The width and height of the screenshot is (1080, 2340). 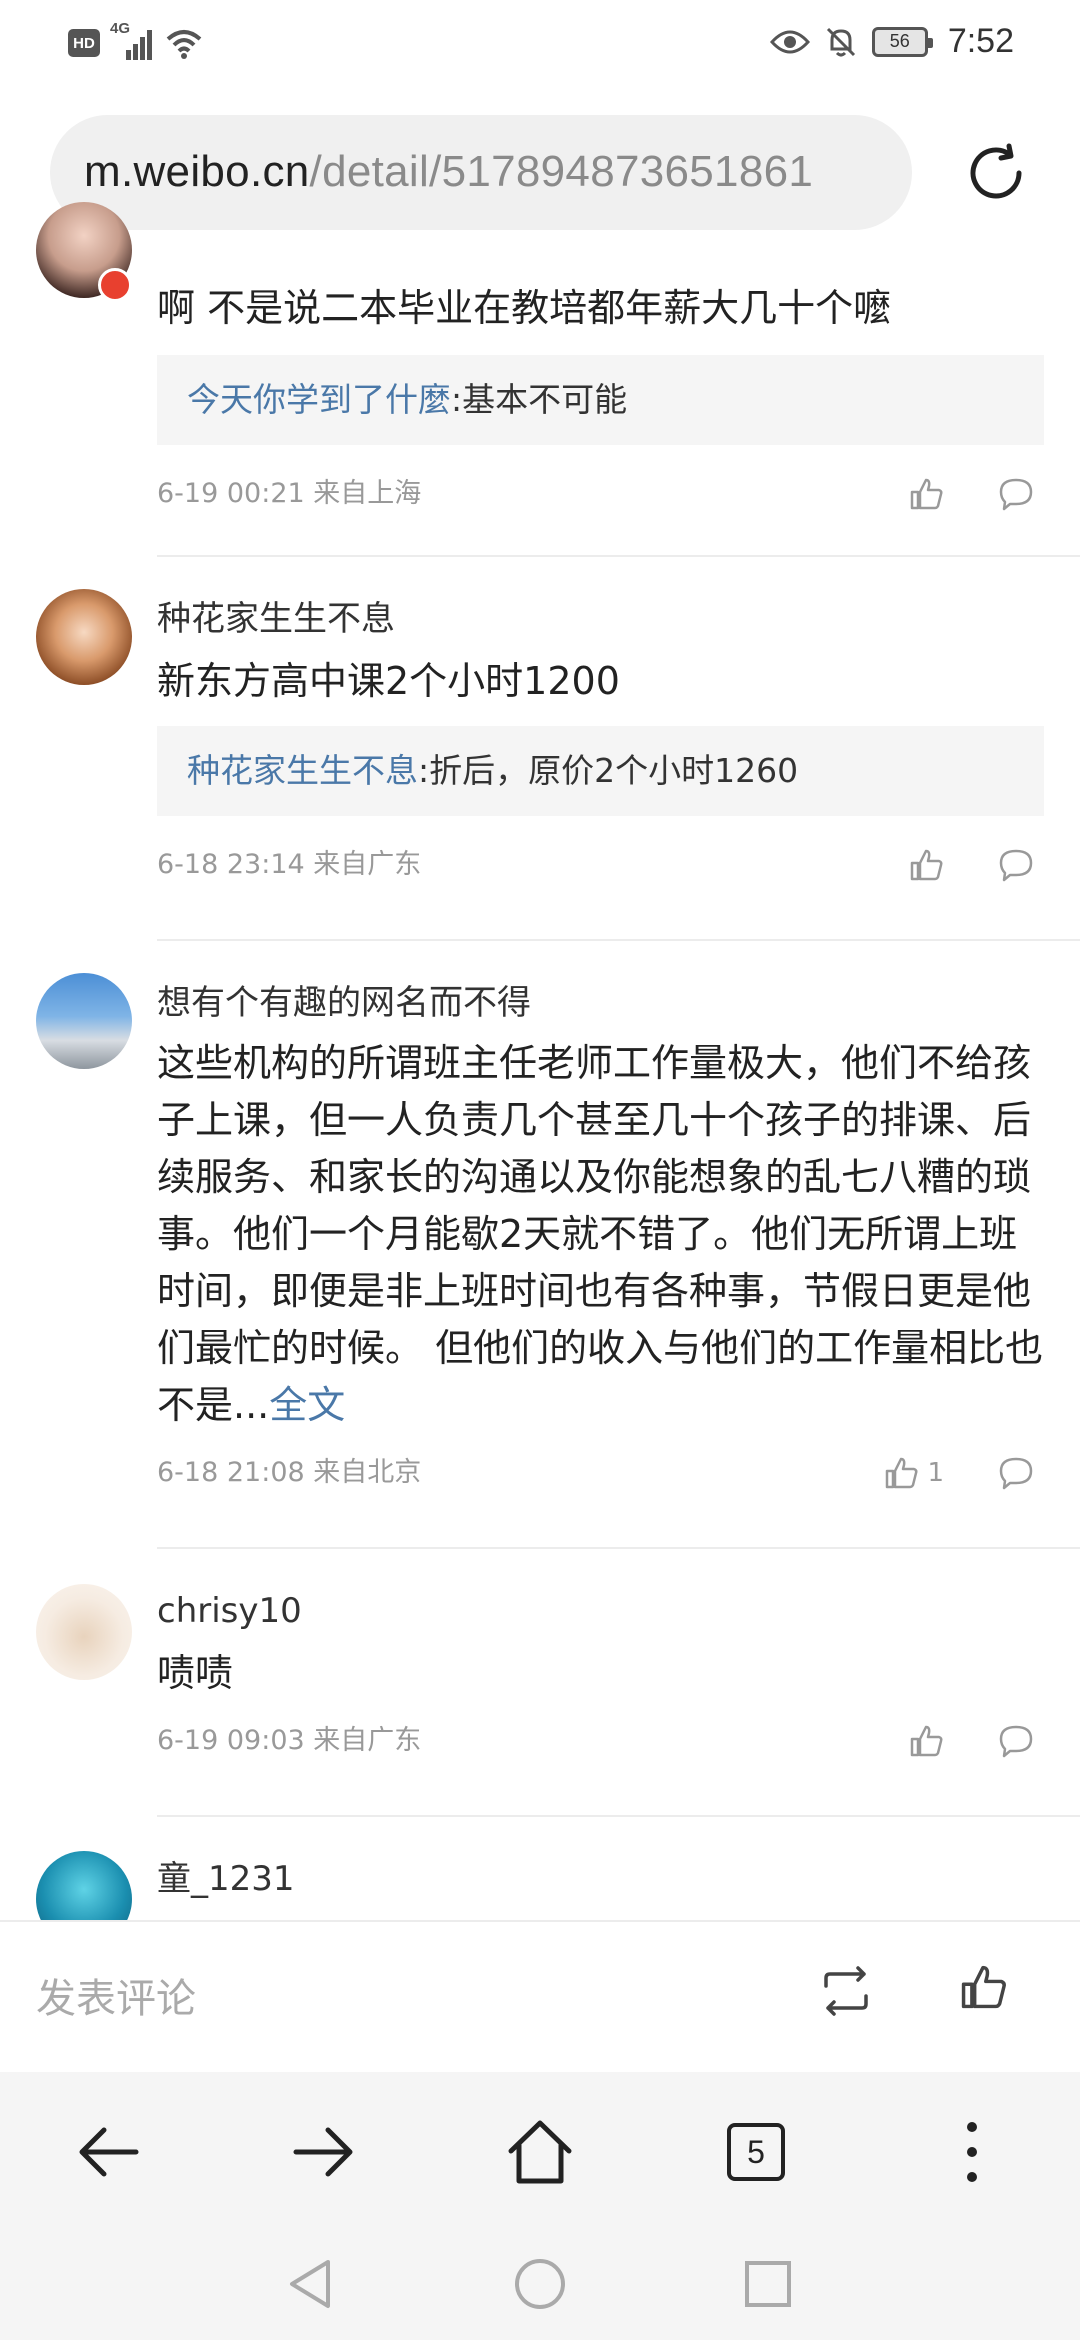 I want to click on comment-text: 啧啧, so click(x=195, y=1673).